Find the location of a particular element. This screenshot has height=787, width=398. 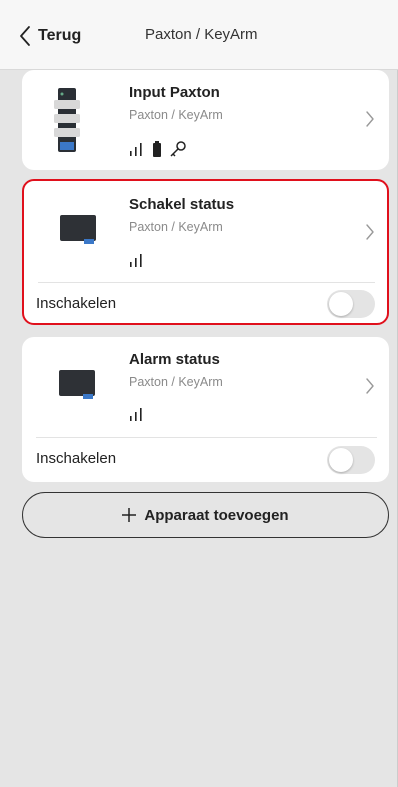

device-row: Input Paxton Paxton / KeyArm is located at coordinates (205, 120).